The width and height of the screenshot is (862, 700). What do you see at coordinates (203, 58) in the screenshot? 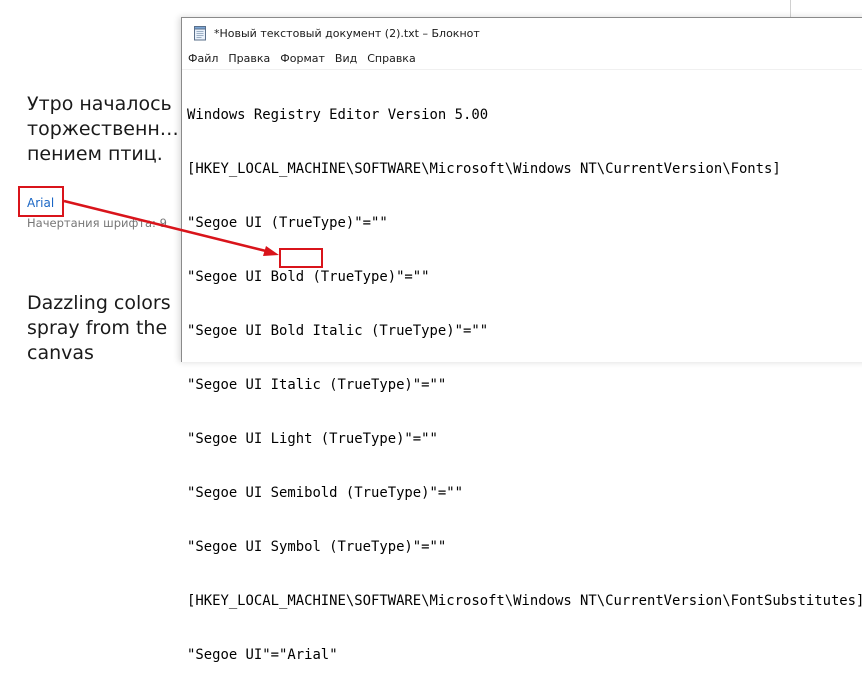
I see `menu-file: Файл` at bounding box center [203, 58].